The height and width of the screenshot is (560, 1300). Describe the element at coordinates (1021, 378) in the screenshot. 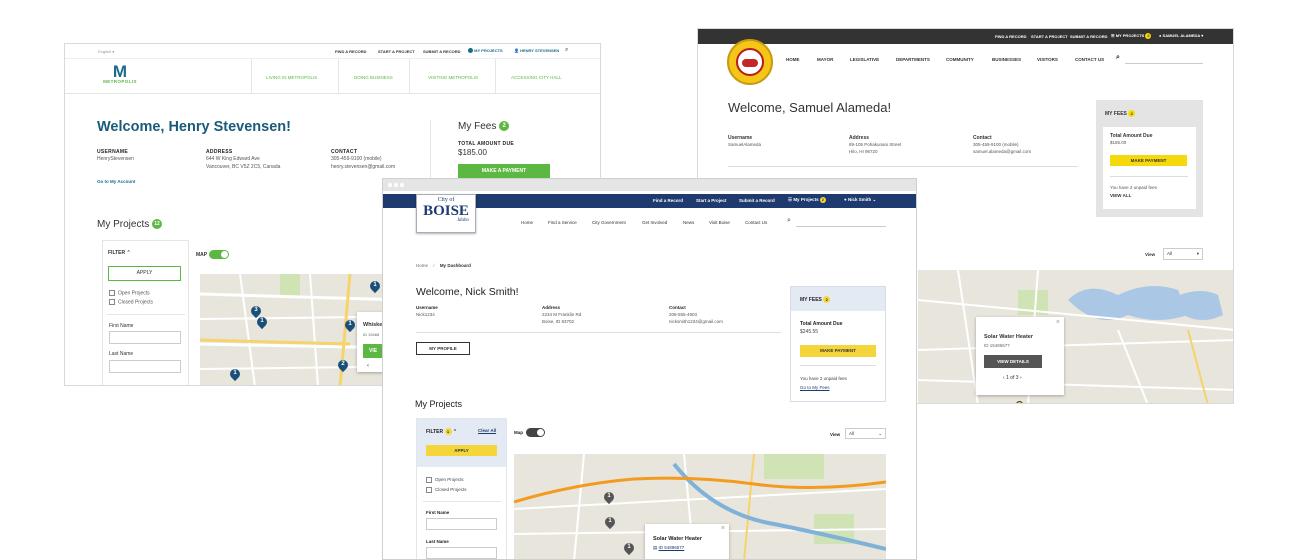

I see `chevron-right-icon: ›` at that location.